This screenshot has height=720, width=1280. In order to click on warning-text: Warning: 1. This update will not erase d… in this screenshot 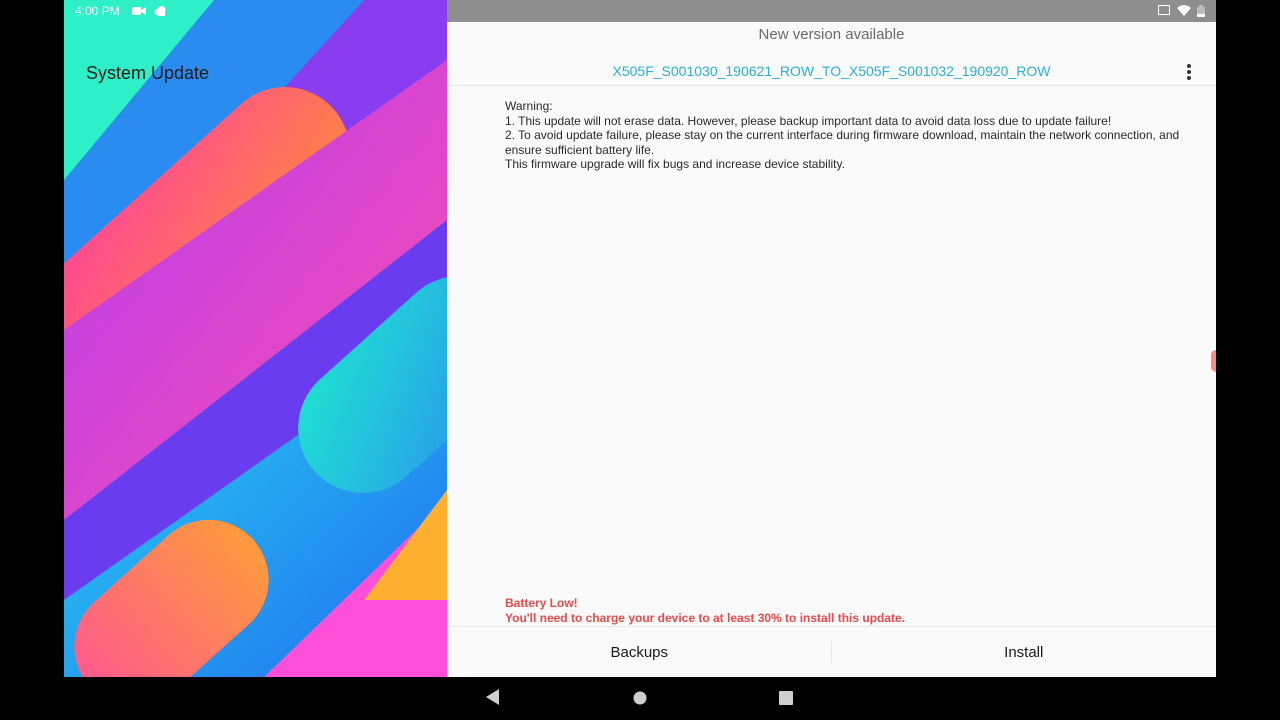, I will do `click(850, 135)`.